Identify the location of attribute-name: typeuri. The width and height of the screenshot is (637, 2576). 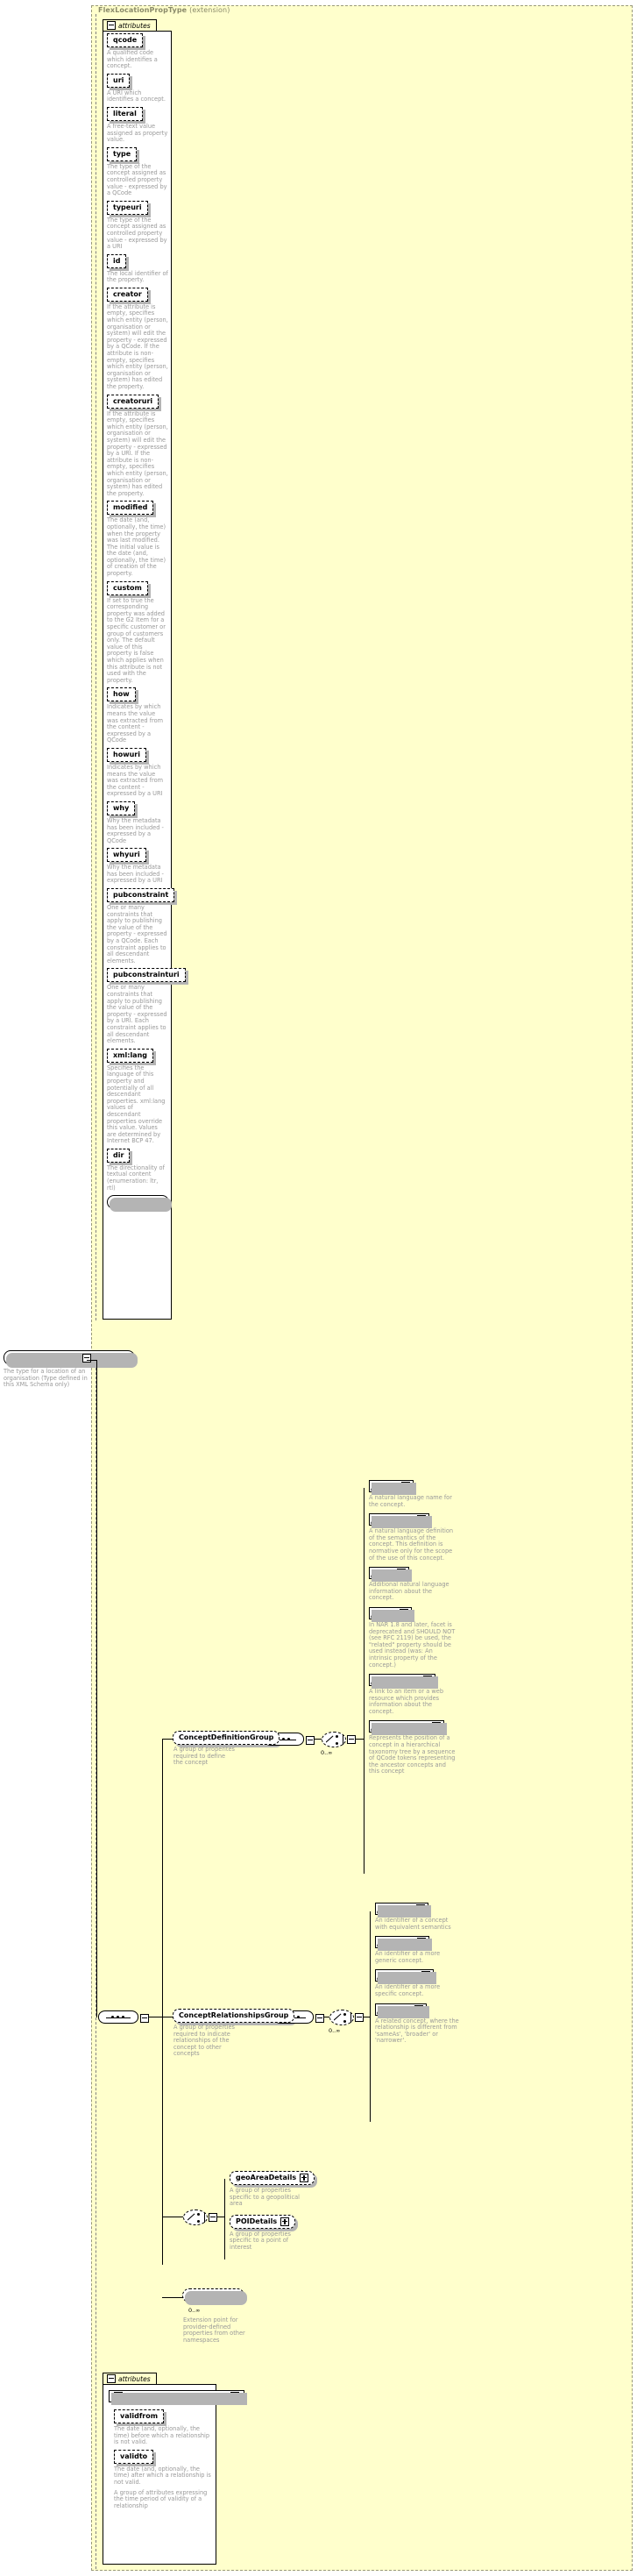
(127, 207).